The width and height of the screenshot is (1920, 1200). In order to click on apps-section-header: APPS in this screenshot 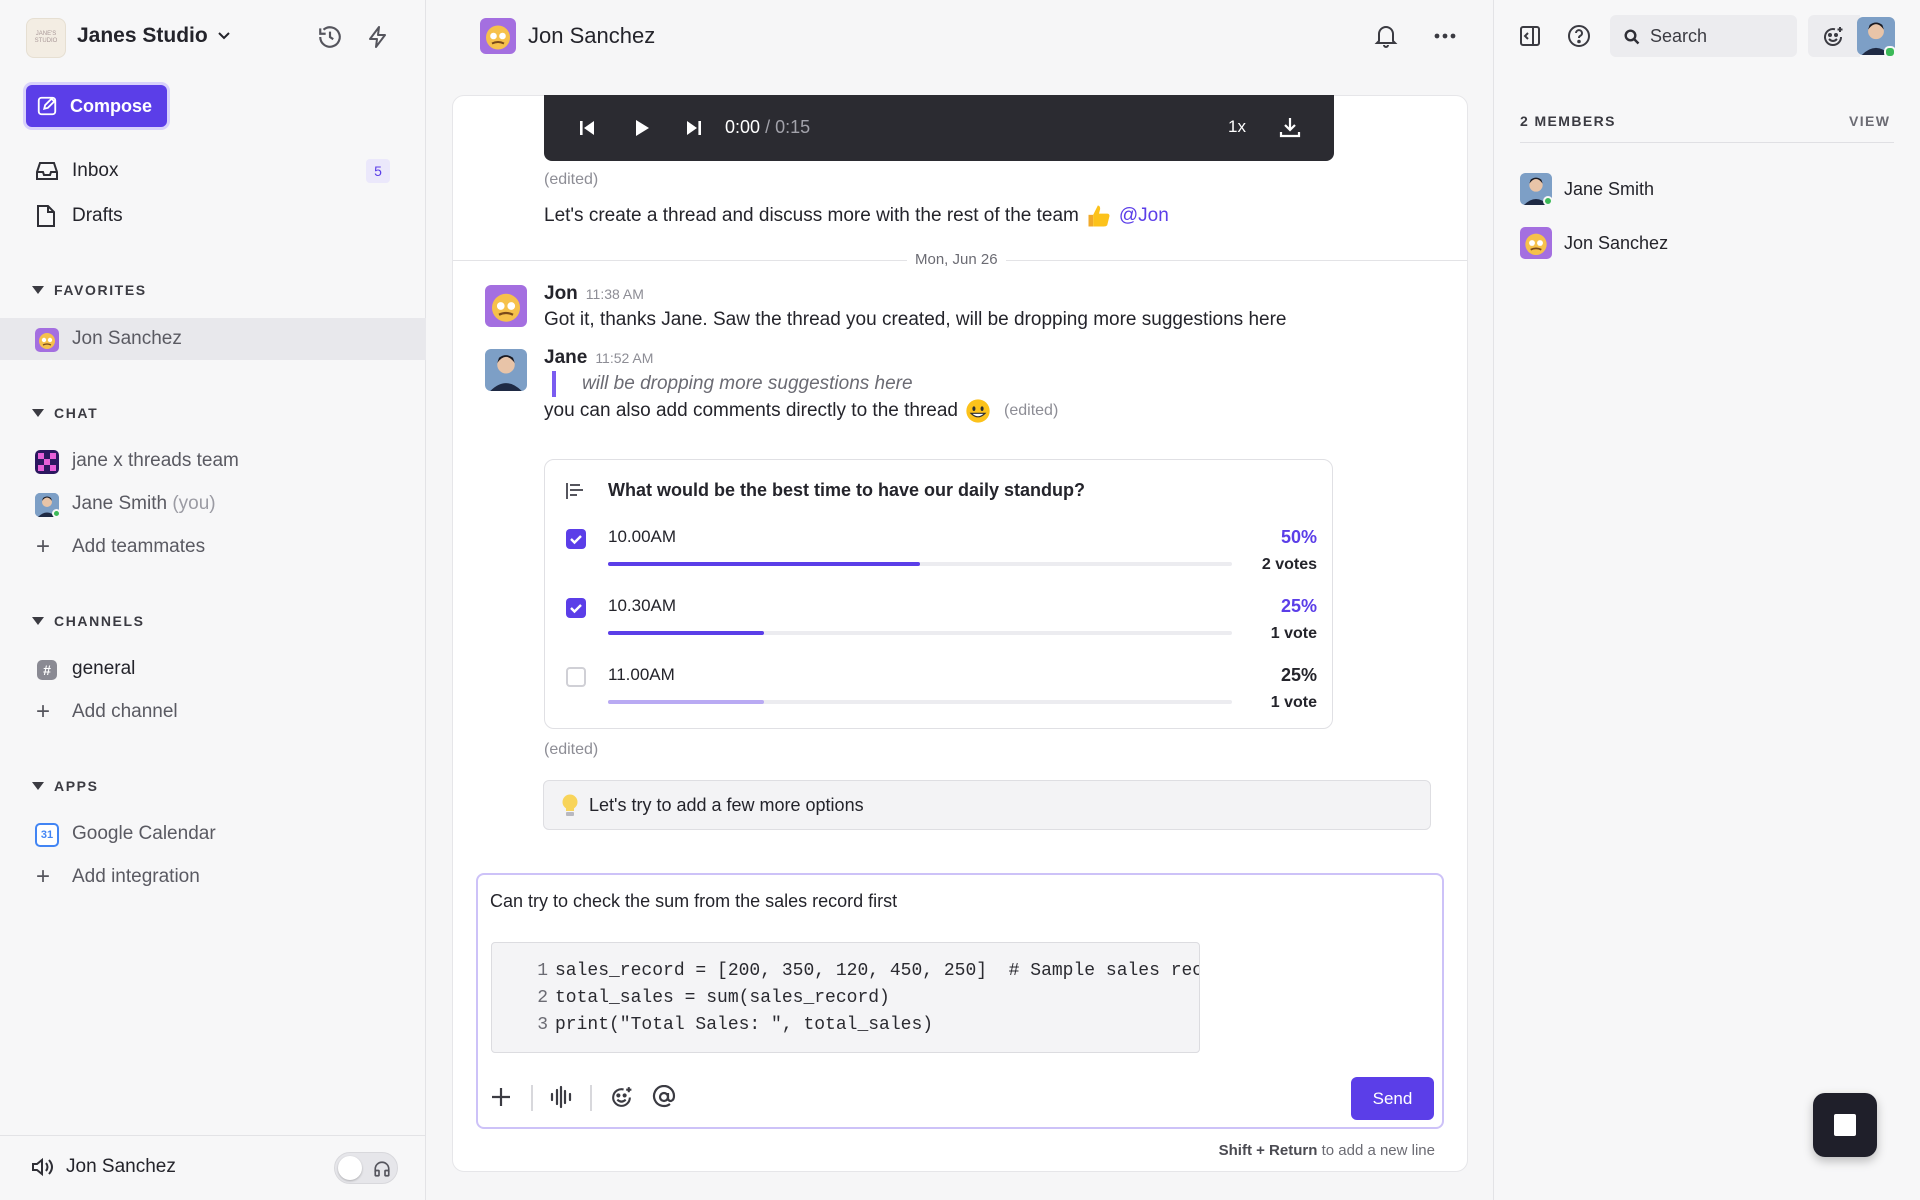, I will do `click(65, 786)`.